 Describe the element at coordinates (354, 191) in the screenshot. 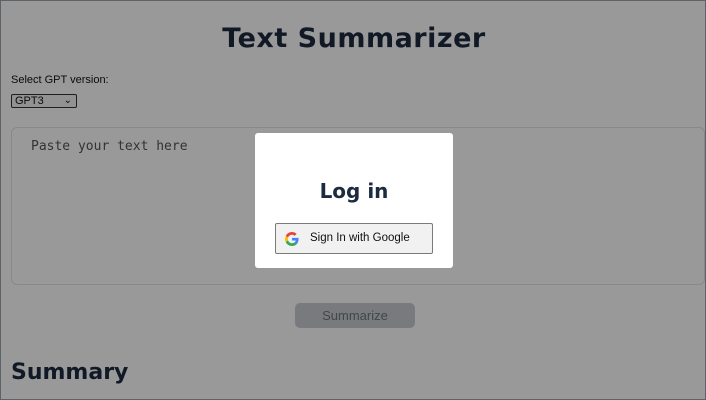

I see `login-title: Log in` at that location.